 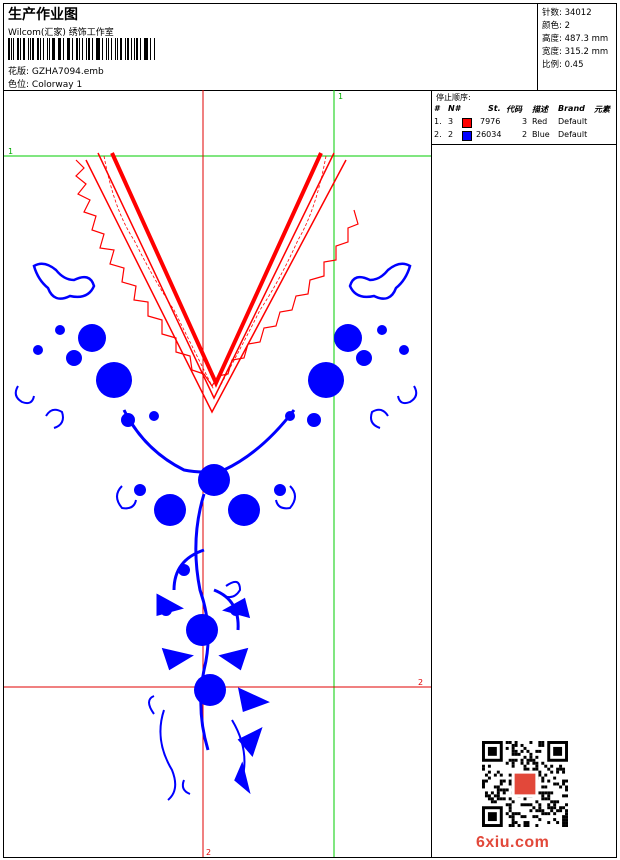 I want to click on stat-stitches: 针数: 34012, so click(x=567, y=13).